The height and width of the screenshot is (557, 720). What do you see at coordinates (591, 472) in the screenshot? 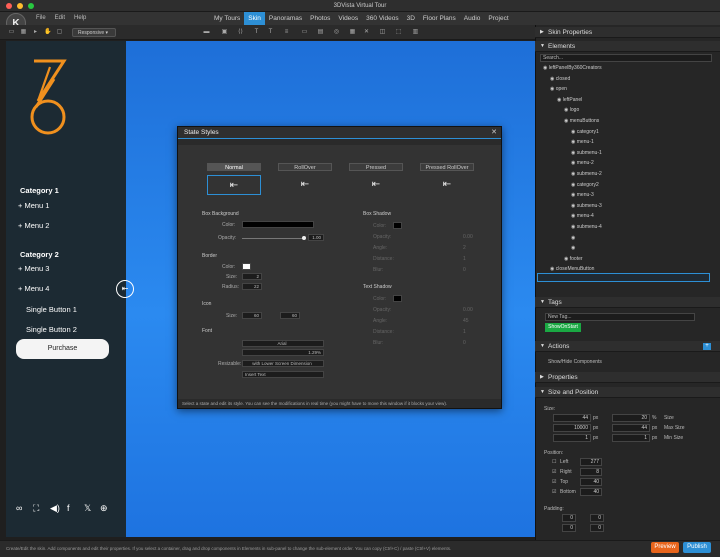
I see `position-value-field: 8` at bounding box center [591, 472].